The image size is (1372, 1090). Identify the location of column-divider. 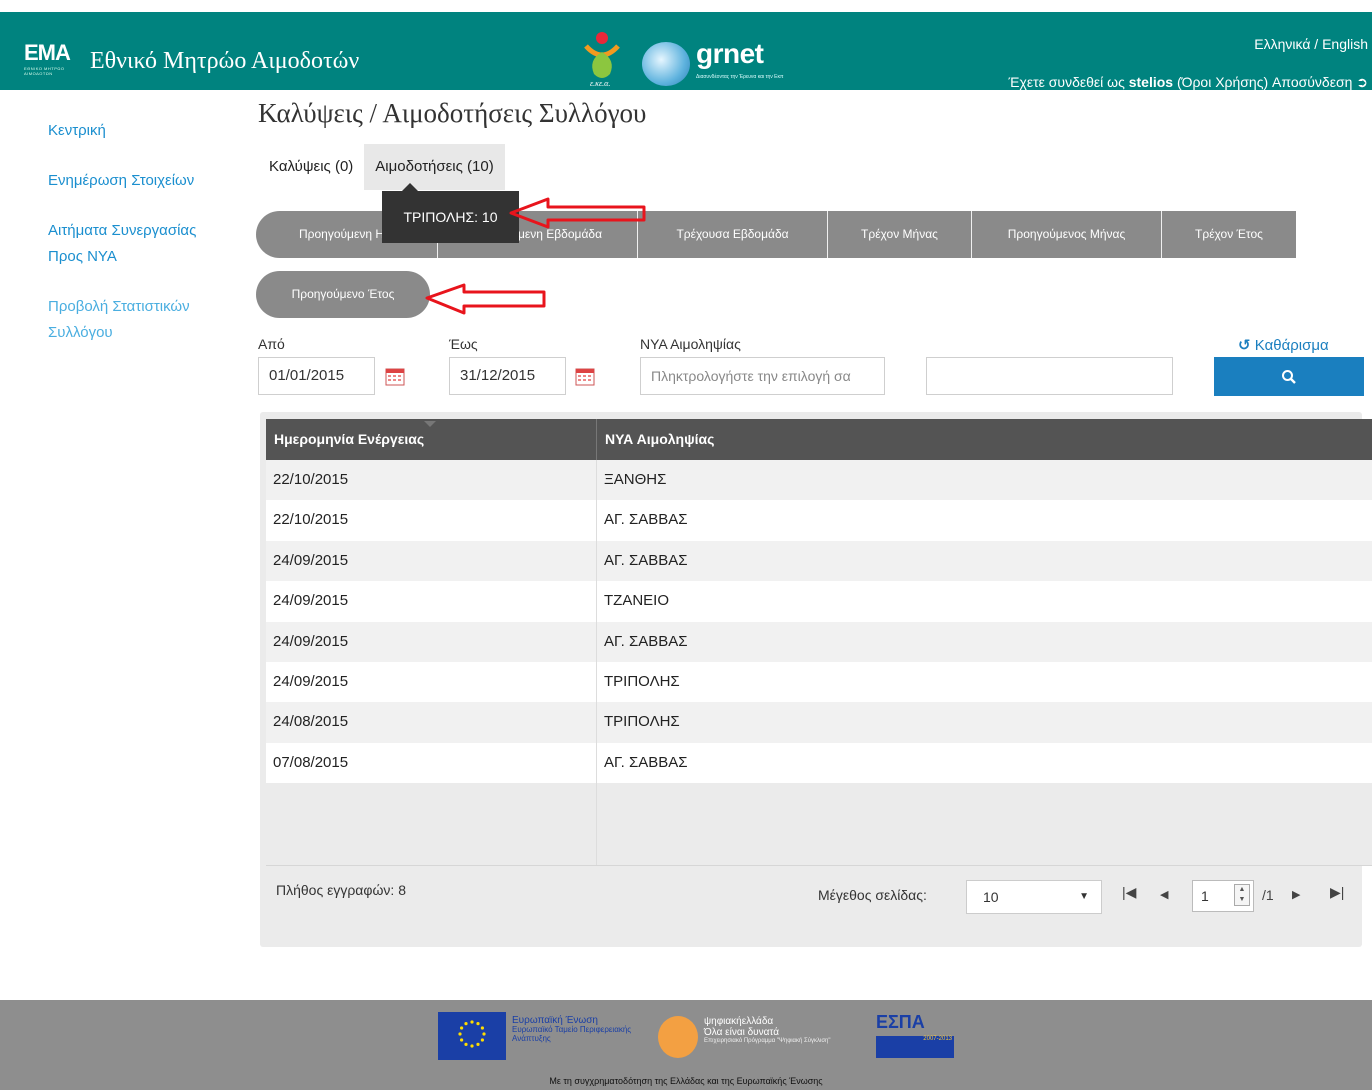
(596, 824).